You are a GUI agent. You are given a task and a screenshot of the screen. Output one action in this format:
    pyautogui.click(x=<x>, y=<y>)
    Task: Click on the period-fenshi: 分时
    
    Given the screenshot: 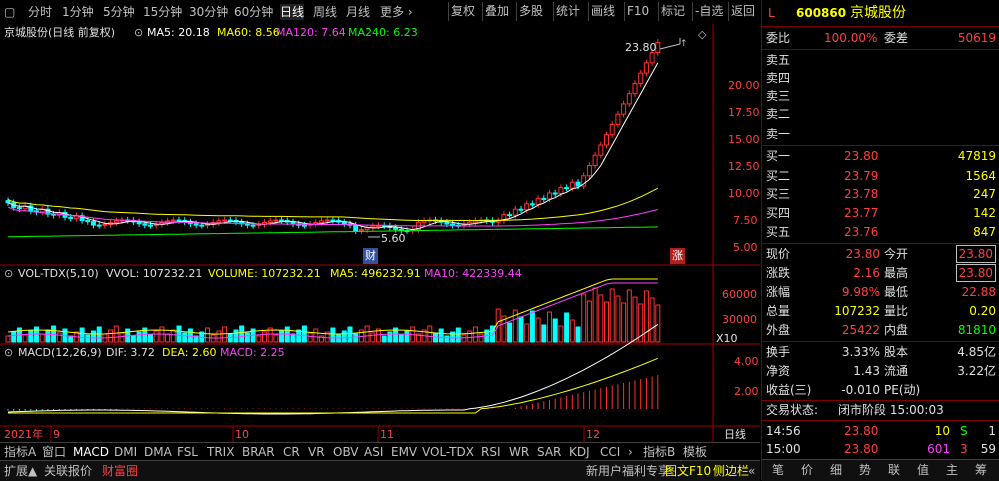 What is the action you would take?
    pyautogui.click(x=40, y=12)
    